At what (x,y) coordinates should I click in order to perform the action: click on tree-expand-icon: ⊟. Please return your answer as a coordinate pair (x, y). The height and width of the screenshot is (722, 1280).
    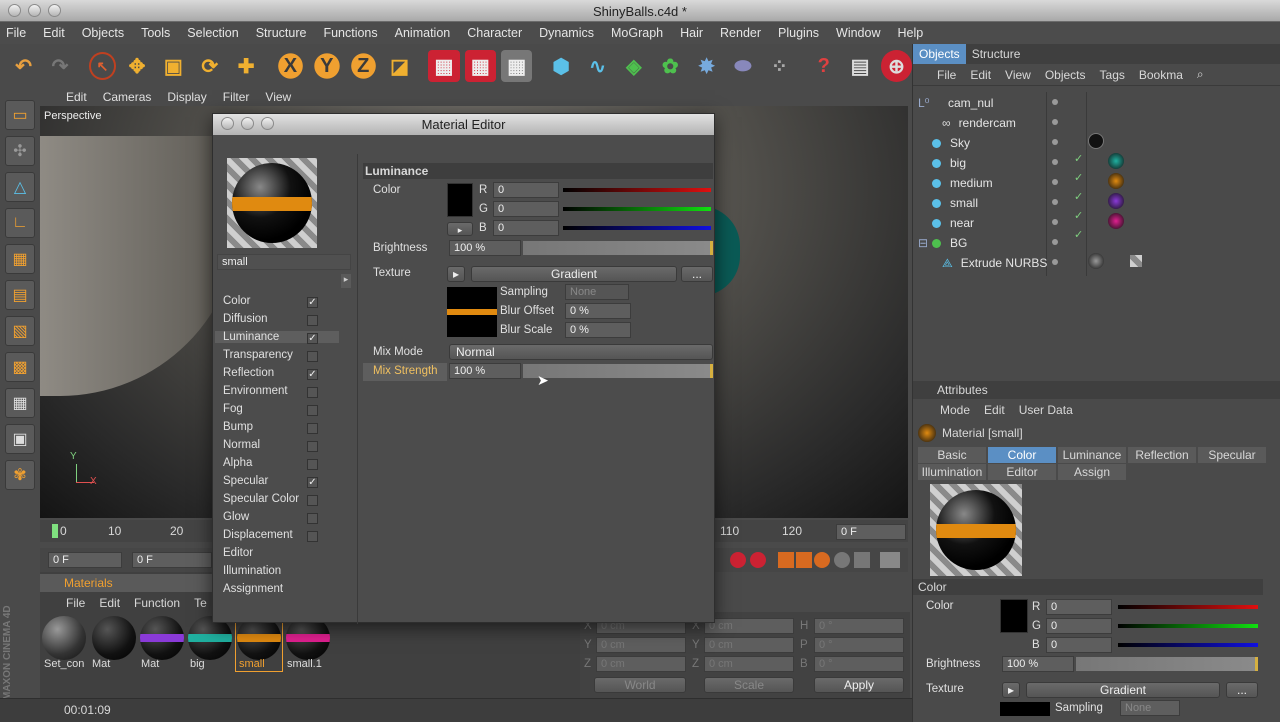
    Looking at the image, I should click on (925, 243).